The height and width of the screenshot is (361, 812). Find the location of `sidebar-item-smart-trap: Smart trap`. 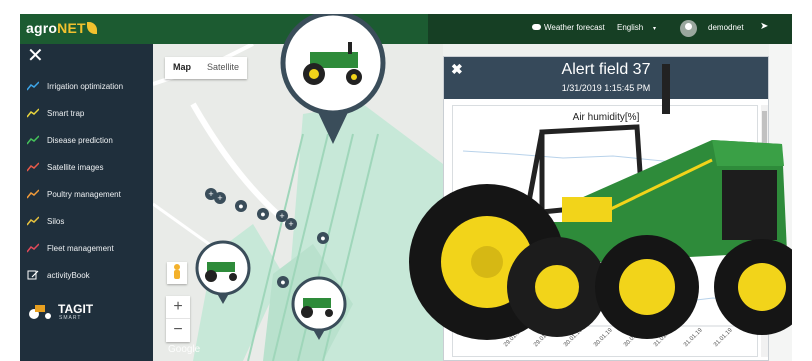

sidebar-item-smart-trap: Smart trap is located at coordinates (89, 113).